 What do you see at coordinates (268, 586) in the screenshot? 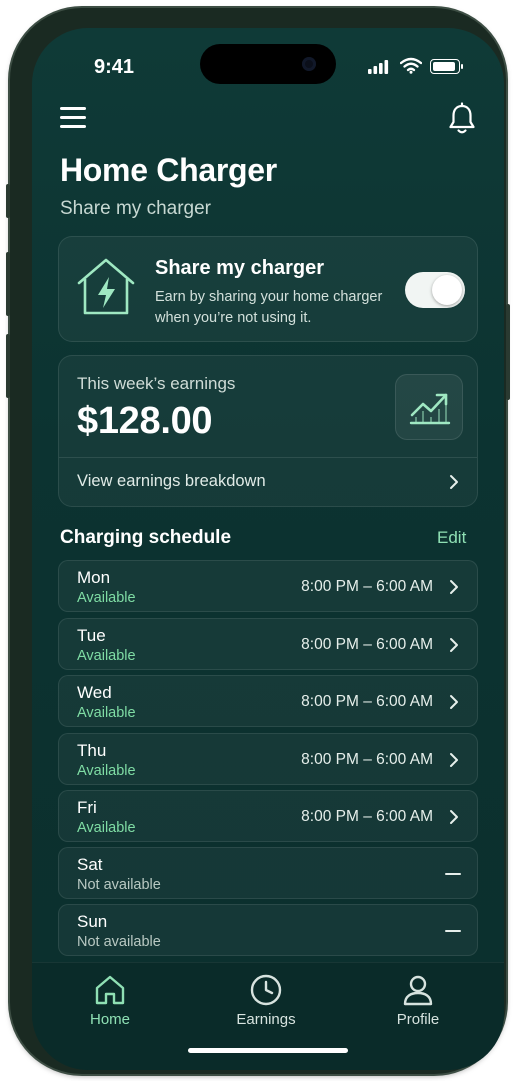
I see `schedule-row-mon: Mon Available 8:00 PM – 6:00 AM` at bounding box center [268, 586].